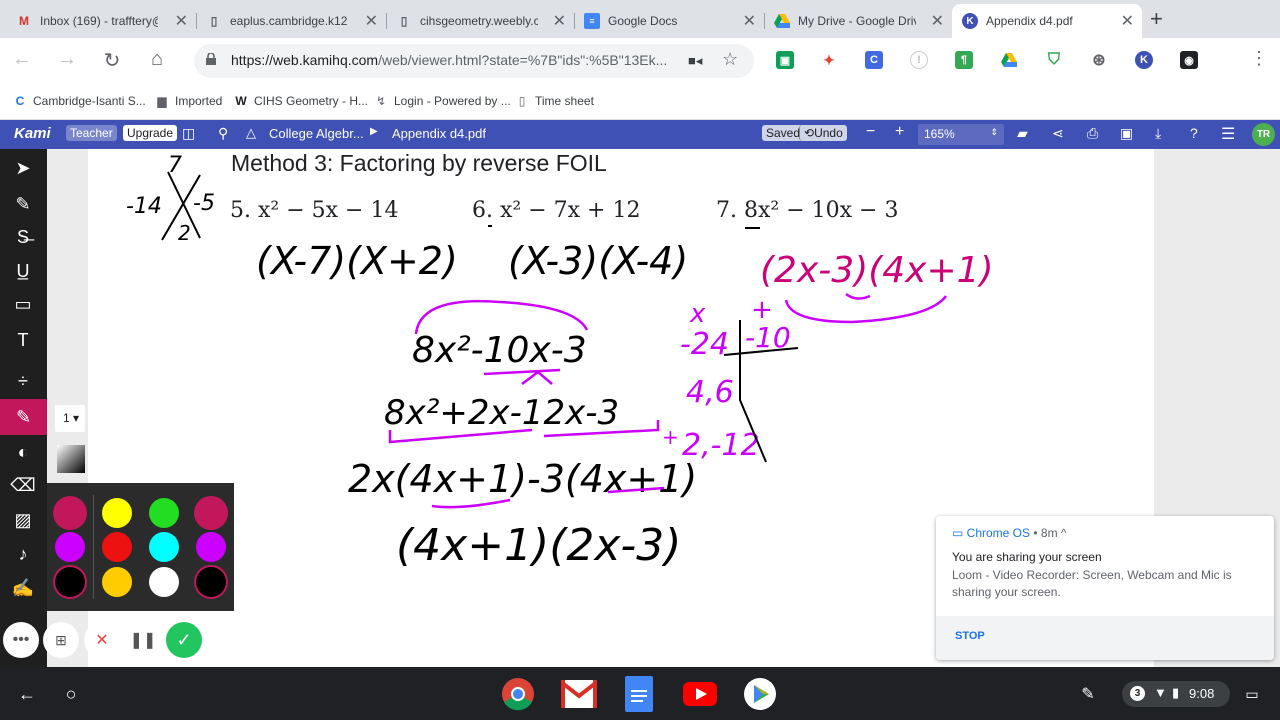 The width and height of the screenshot is (1280, 720). I want to click on ink-underline-ticks, so click(624, 227).